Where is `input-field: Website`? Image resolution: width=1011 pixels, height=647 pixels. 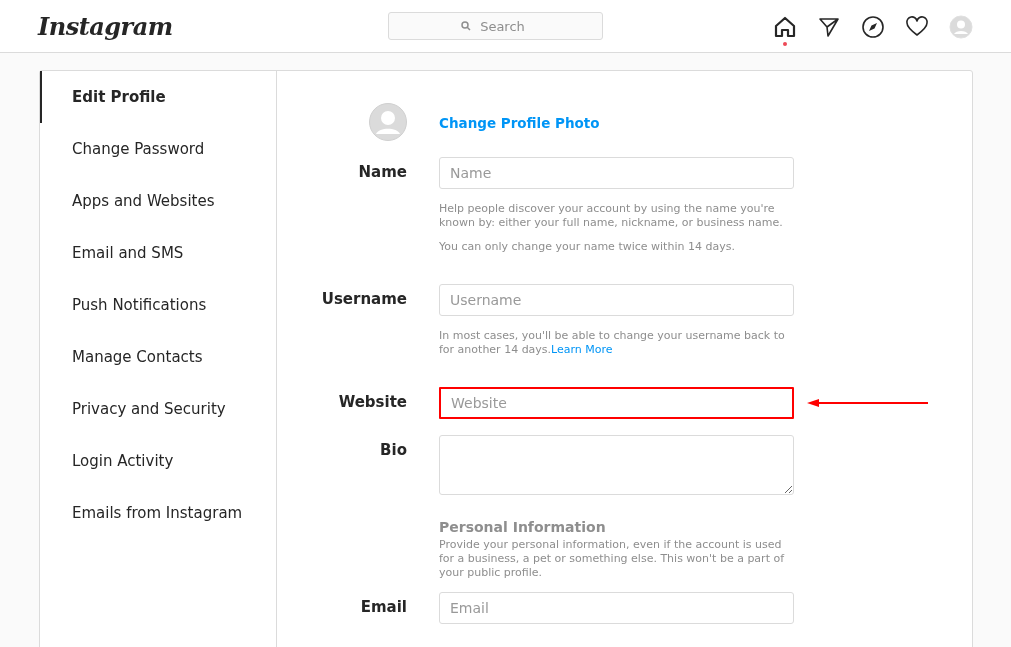 input-field: Website is located at coordinates (616, 403).